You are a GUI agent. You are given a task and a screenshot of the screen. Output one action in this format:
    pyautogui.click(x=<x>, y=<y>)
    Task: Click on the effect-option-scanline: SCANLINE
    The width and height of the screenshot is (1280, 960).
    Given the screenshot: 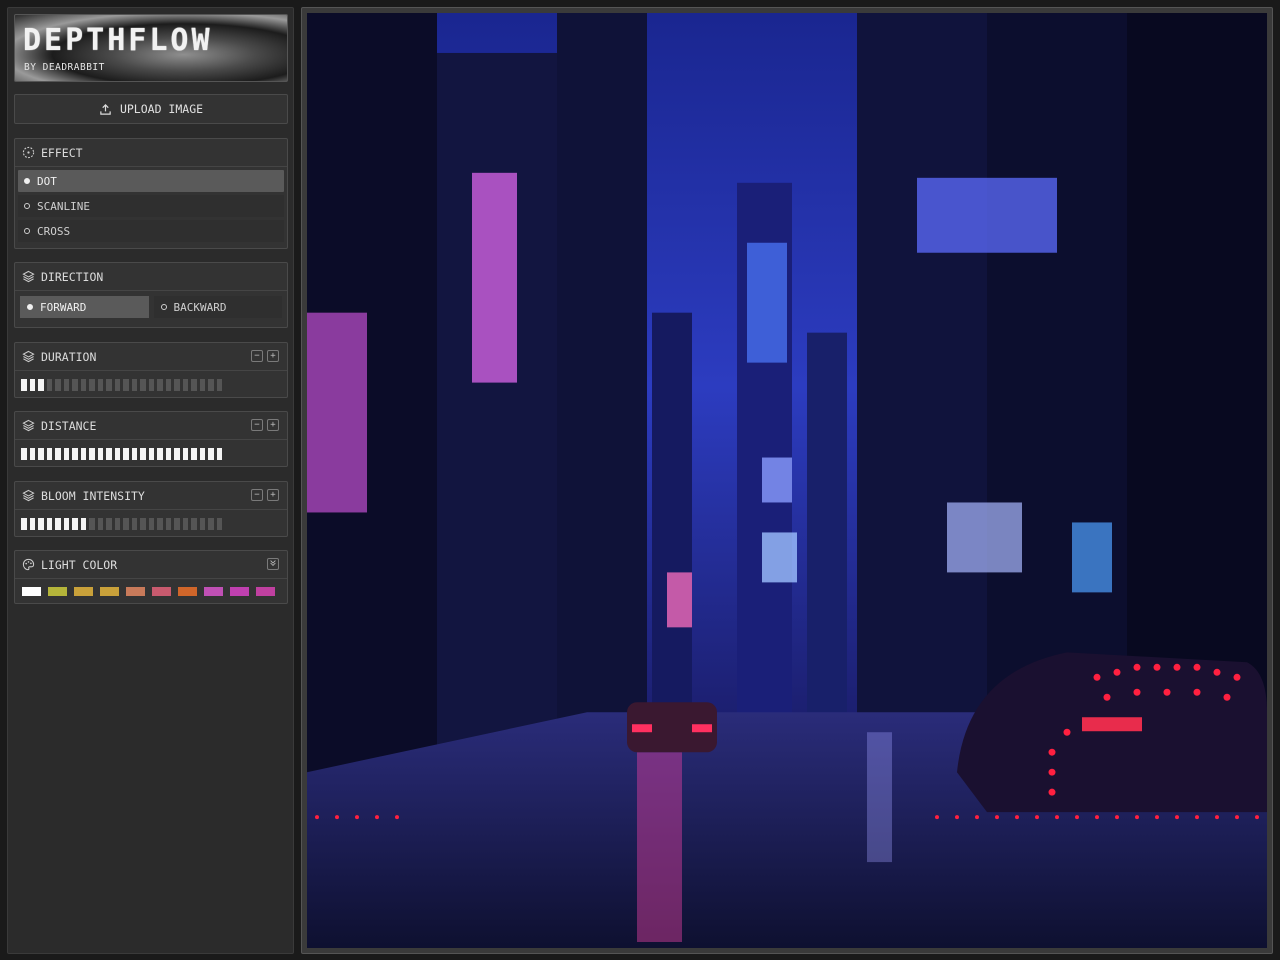 What is the action you would take?
    pyautogui.click(x=151, y=206)
    